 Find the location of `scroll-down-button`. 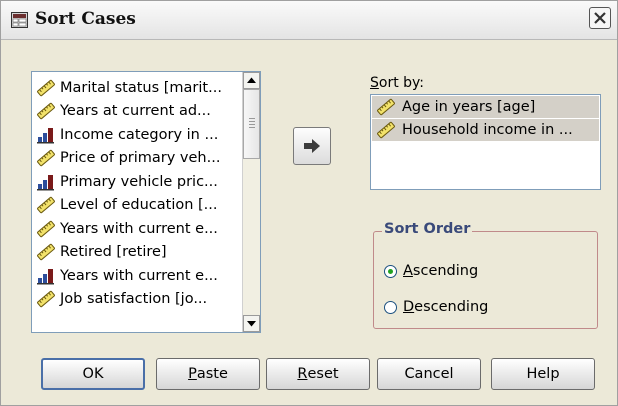

scroll-down-button is located at coordinates (251, 323).